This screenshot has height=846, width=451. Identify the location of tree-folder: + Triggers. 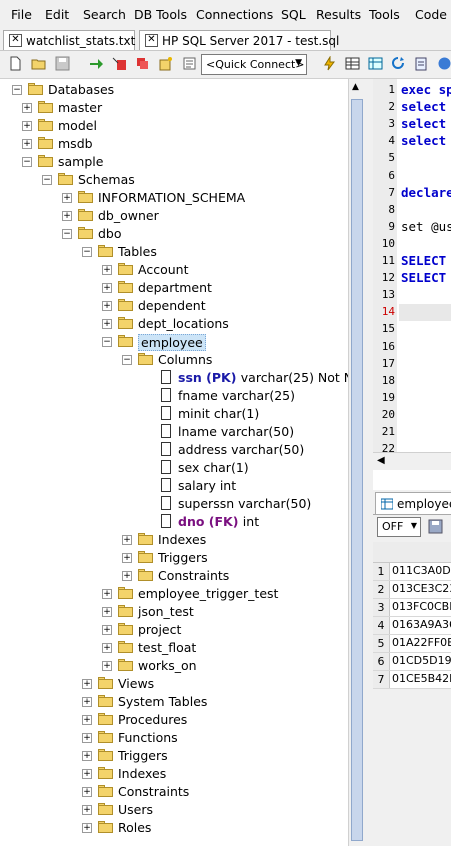
(174, 756).